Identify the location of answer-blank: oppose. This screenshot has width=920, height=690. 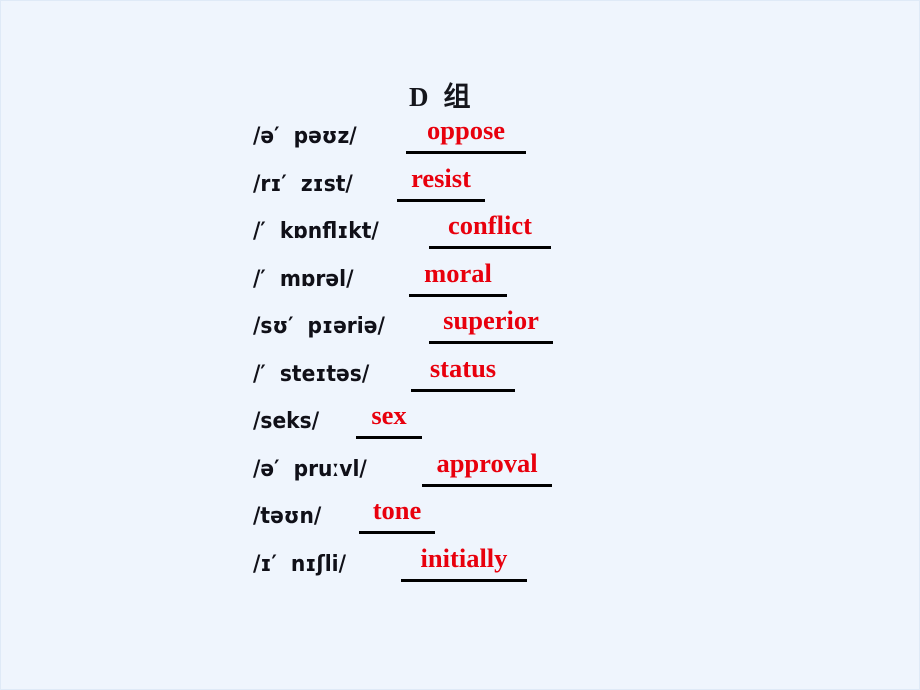
(466, 133).